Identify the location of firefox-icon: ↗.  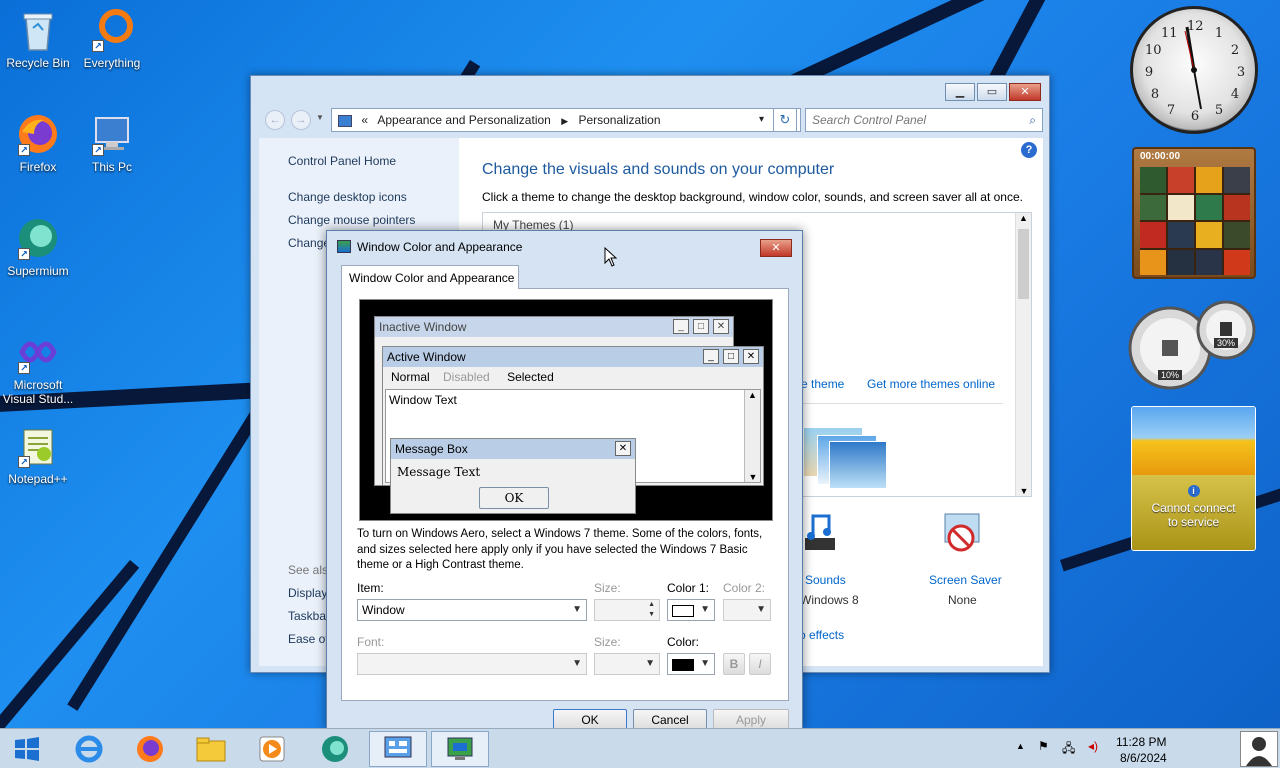
(38, 134).